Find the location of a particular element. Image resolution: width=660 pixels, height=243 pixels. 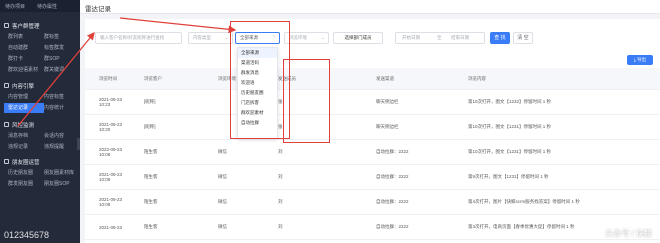

sidebar-item: 标签群发 is located at coordinates (62, 47).